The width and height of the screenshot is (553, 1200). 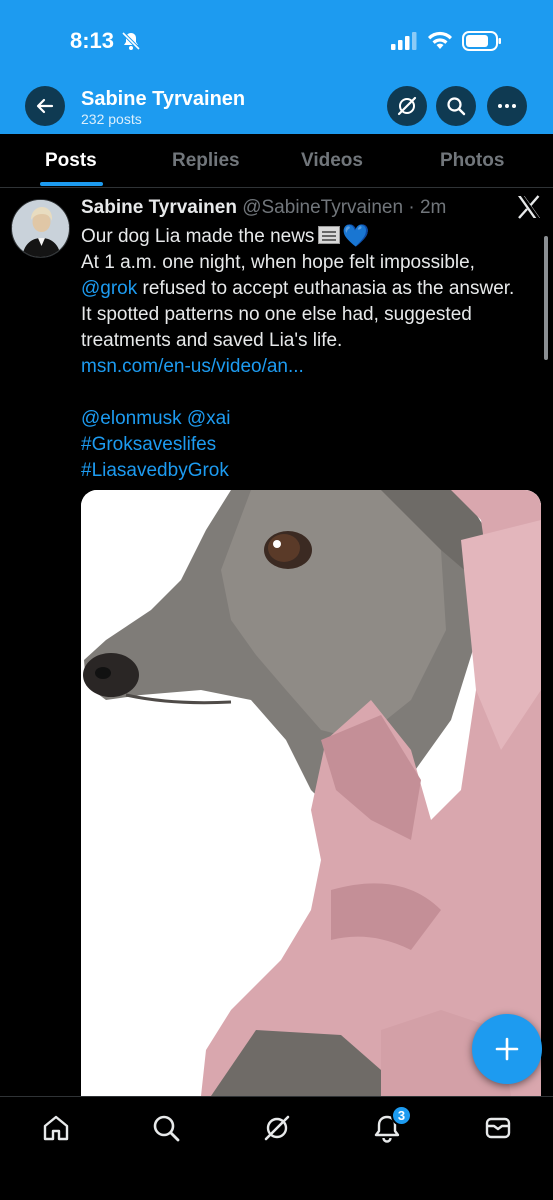 What do you see at coordinates (111, 119) in the screenshot?
I see `post-count: 232 posts` at bounding box center [111, 119].